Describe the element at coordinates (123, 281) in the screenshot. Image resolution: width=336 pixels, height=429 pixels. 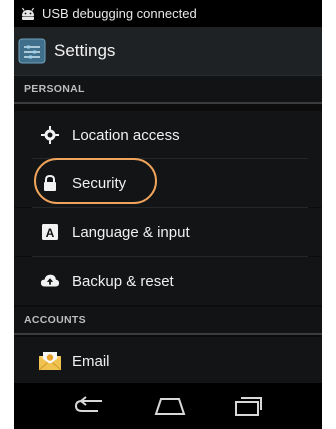
I see `item-label: Backup & reset` at that location.